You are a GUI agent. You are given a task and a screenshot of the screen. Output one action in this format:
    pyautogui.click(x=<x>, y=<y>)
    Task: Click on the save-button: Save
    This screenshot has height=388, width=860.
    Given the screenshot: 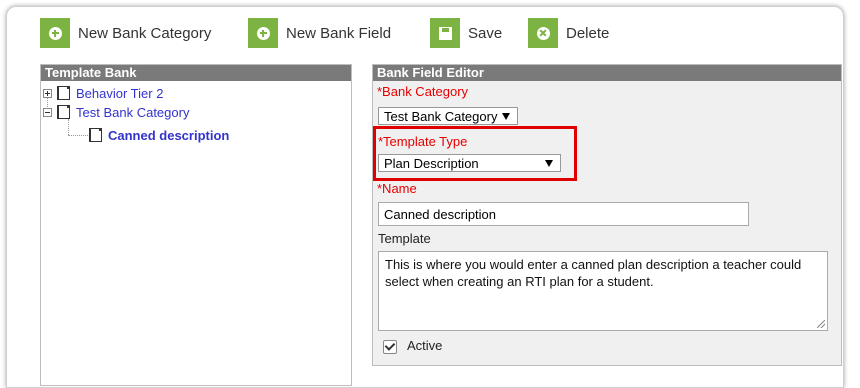 What is the action you would take?
    pyautogui.click(x=466, y=33)
    